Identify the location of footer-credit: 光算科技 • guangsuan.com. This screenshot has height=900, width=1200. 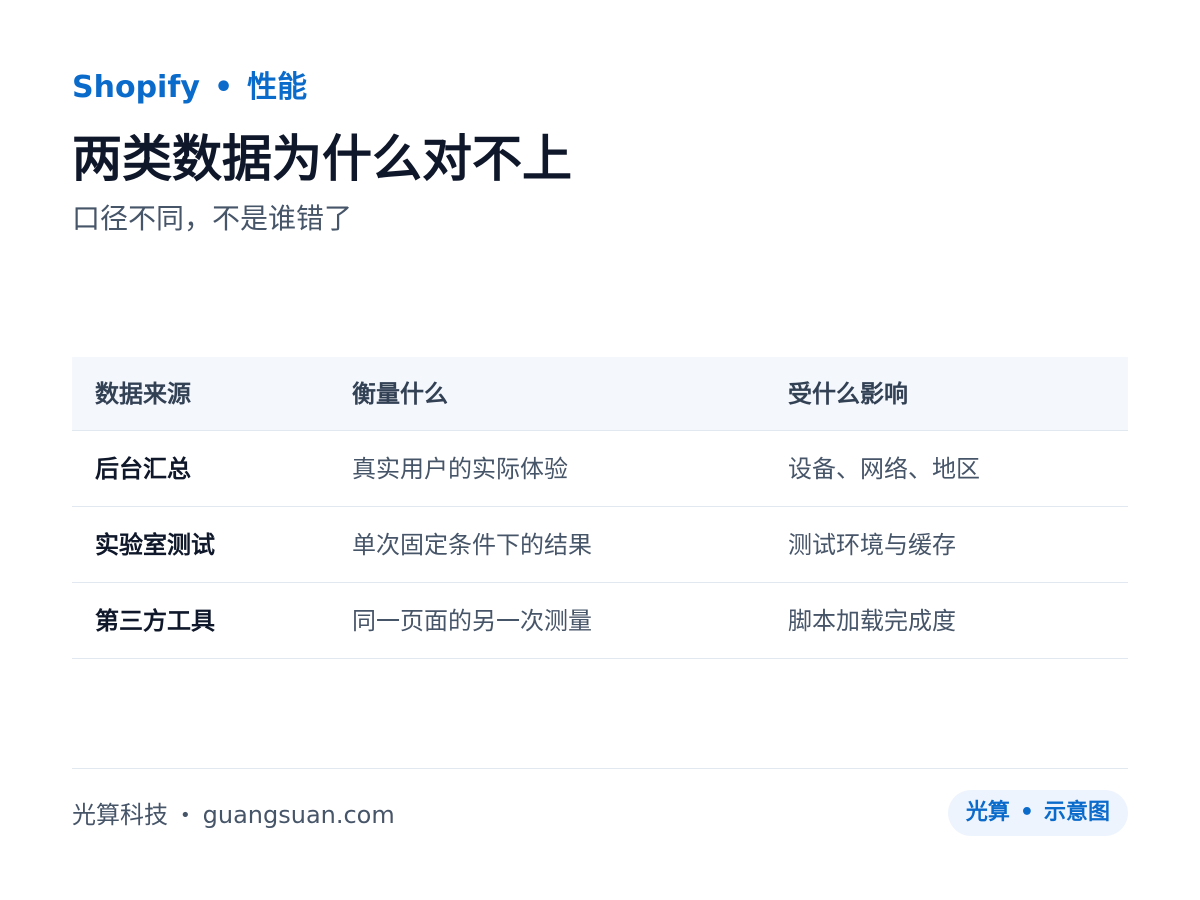
(233, 815).